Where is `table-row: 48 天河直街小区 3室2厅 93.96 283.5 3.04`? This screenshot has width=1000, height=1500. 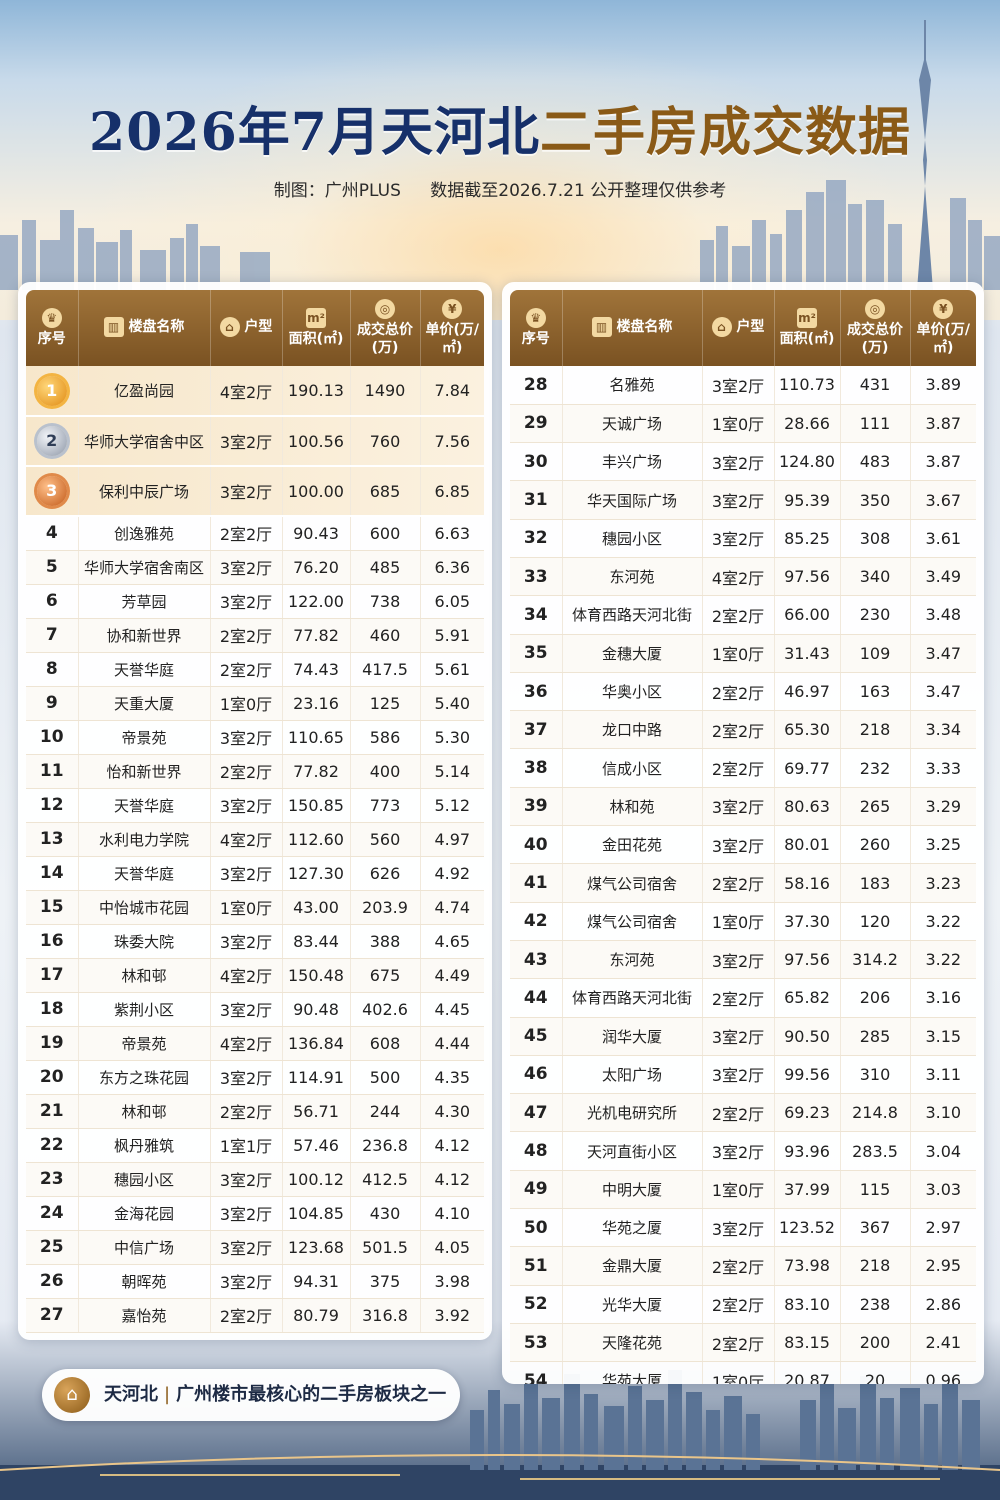 table-row: 48 天河直街小区 3室2厅 93.96 283.5 3.04 is located at coordinates (743, 1151).